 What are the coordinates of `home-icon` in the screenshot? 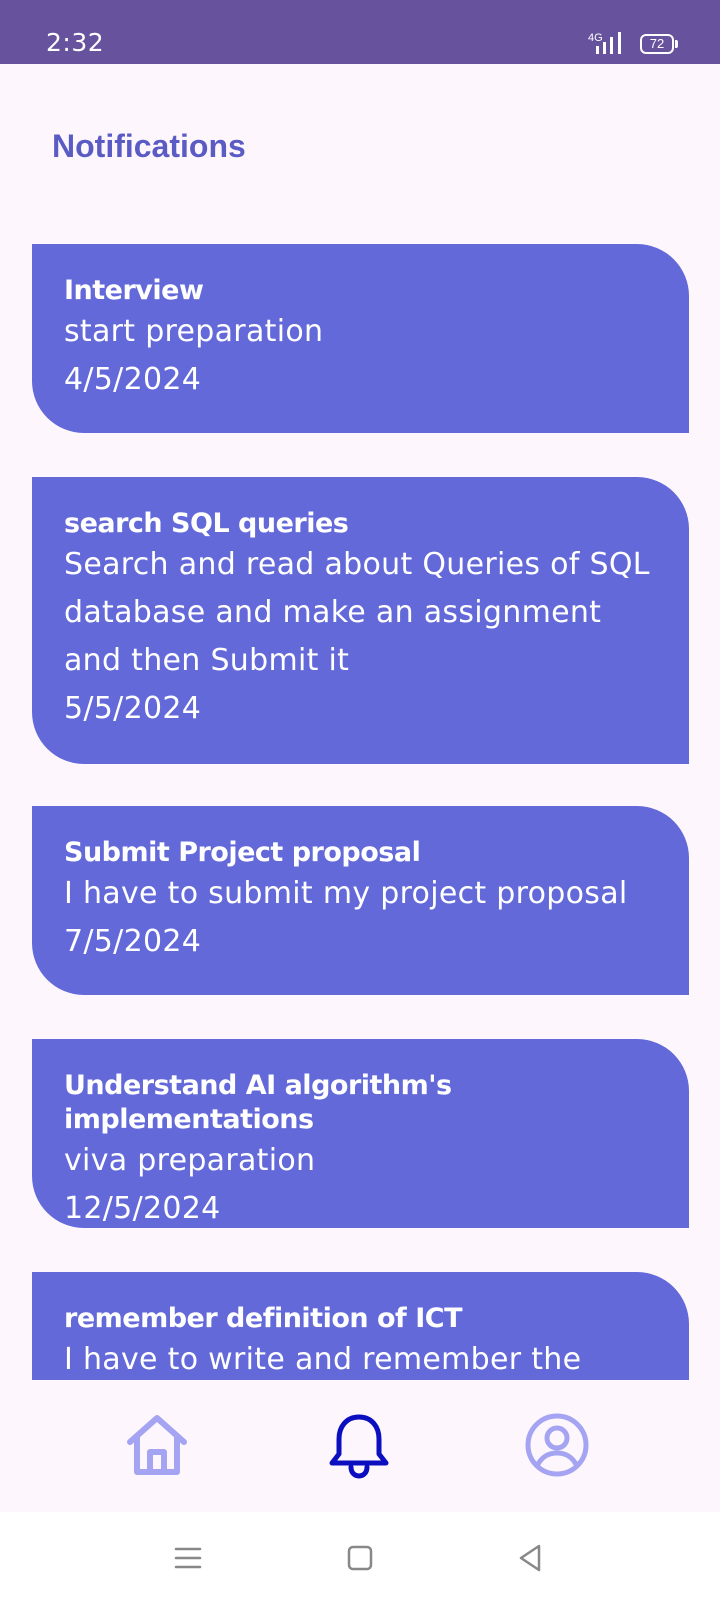 It's located at (157, 1445).